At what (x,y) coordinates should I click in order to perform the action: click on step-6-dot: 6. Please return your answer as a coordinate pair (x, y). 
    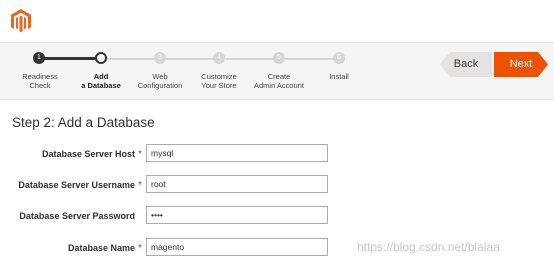
    Looking at the image, I should click on (339, 58).